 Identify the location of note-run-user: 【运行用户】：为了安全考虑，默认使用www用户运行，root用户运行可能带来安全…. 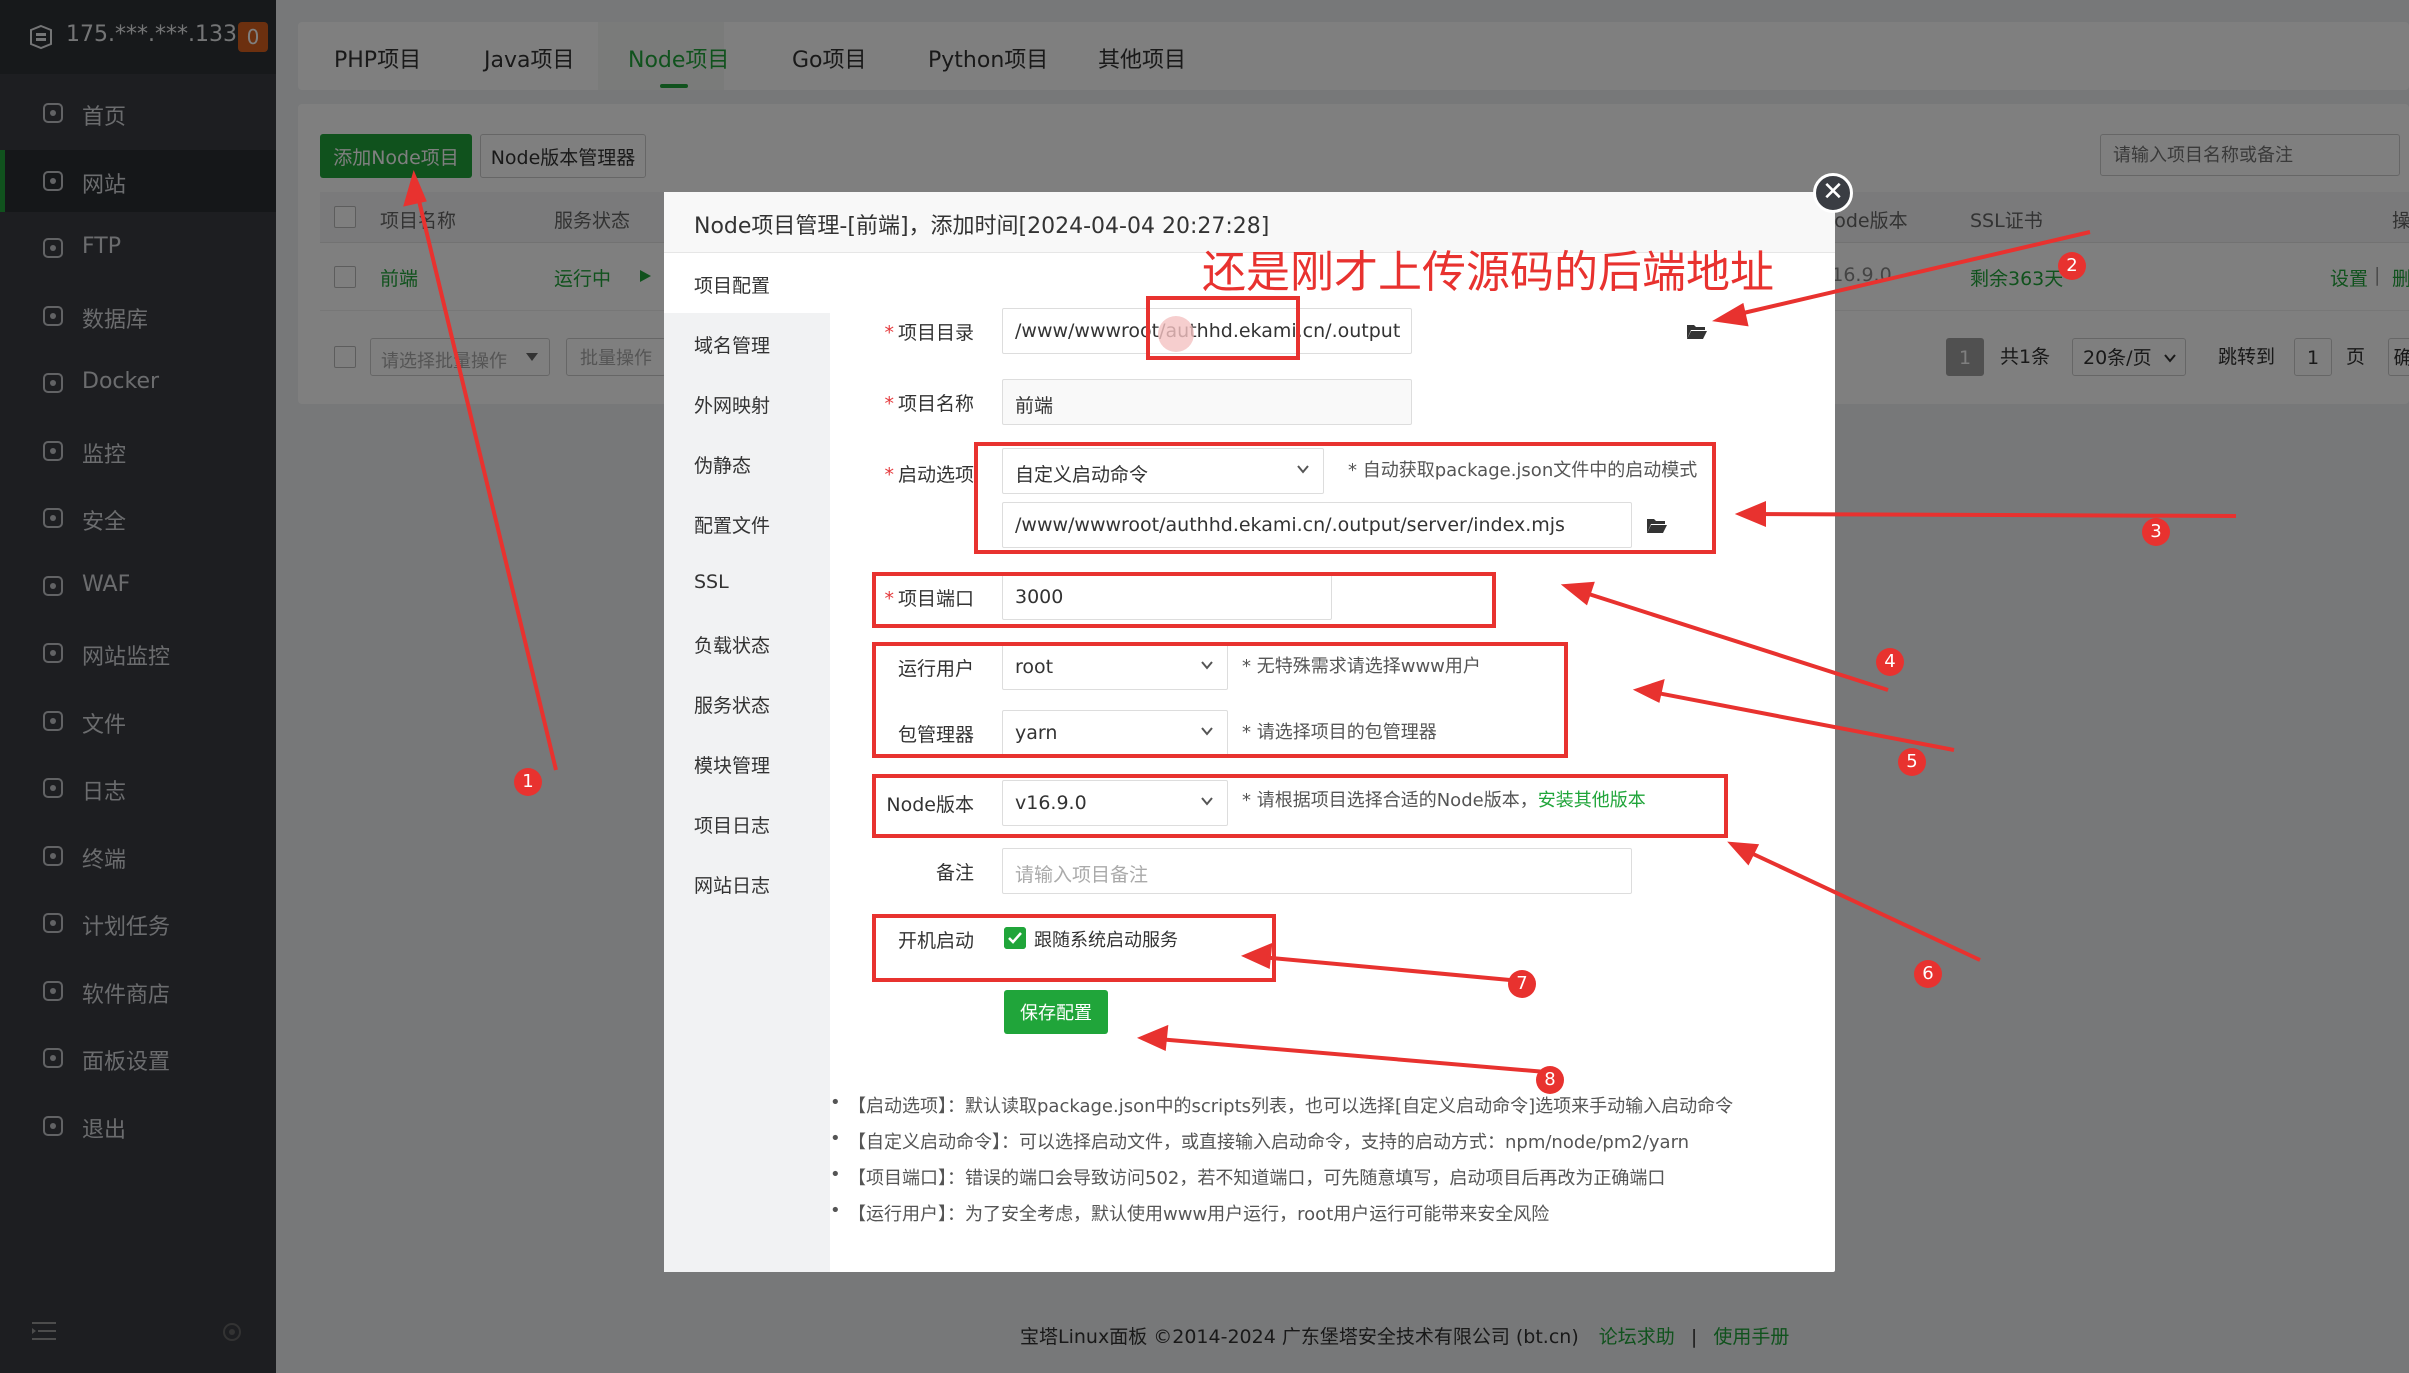
(1189, 1213).